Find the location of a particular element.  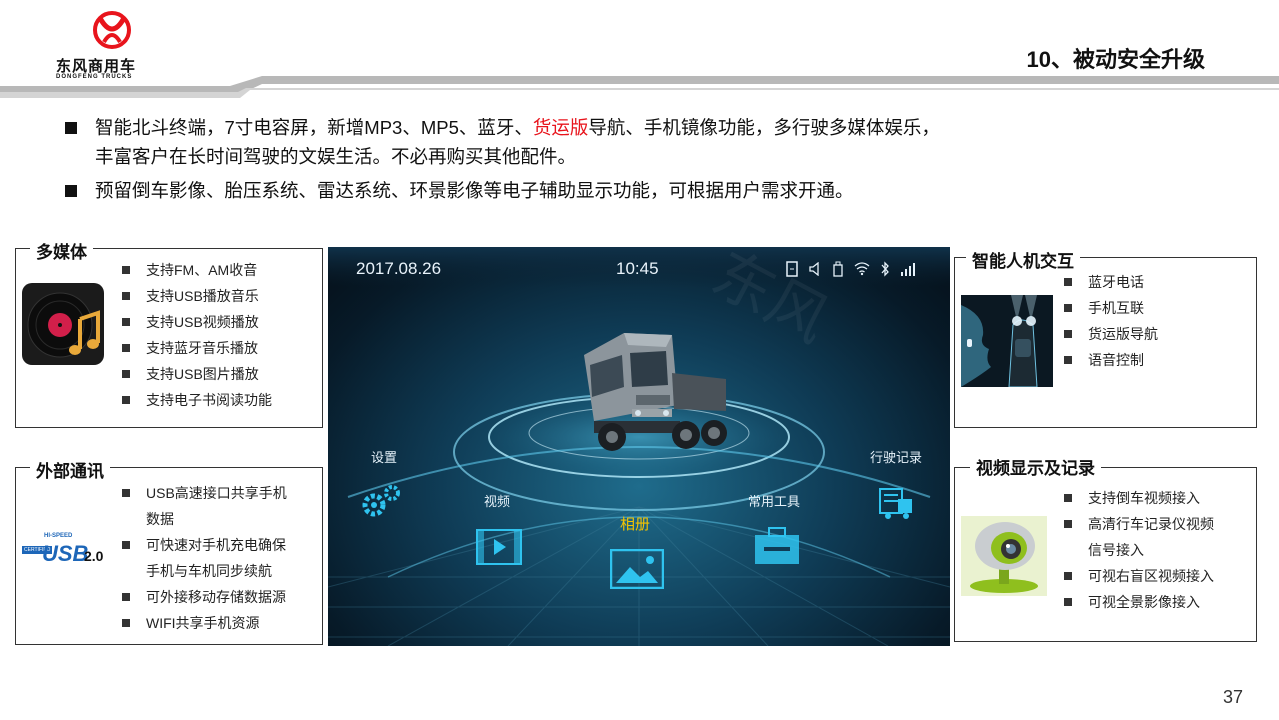

truck-image is located at coordinates (655, 392).